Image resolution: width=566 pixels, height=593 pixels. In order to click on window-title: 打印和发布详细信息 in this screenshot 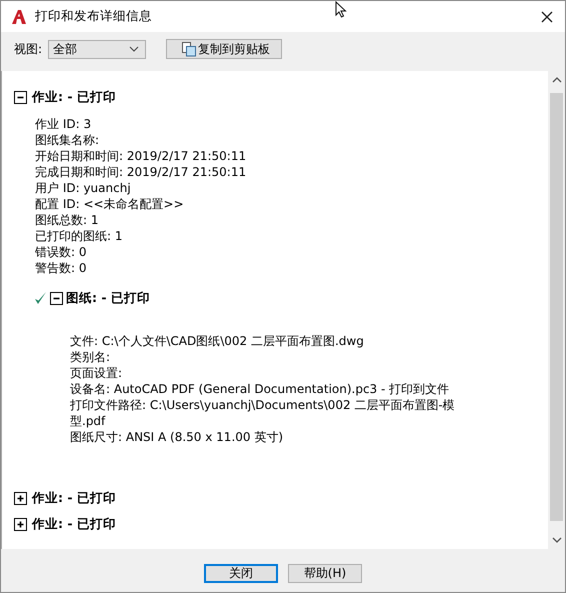, I will do `click(93, 16)`.